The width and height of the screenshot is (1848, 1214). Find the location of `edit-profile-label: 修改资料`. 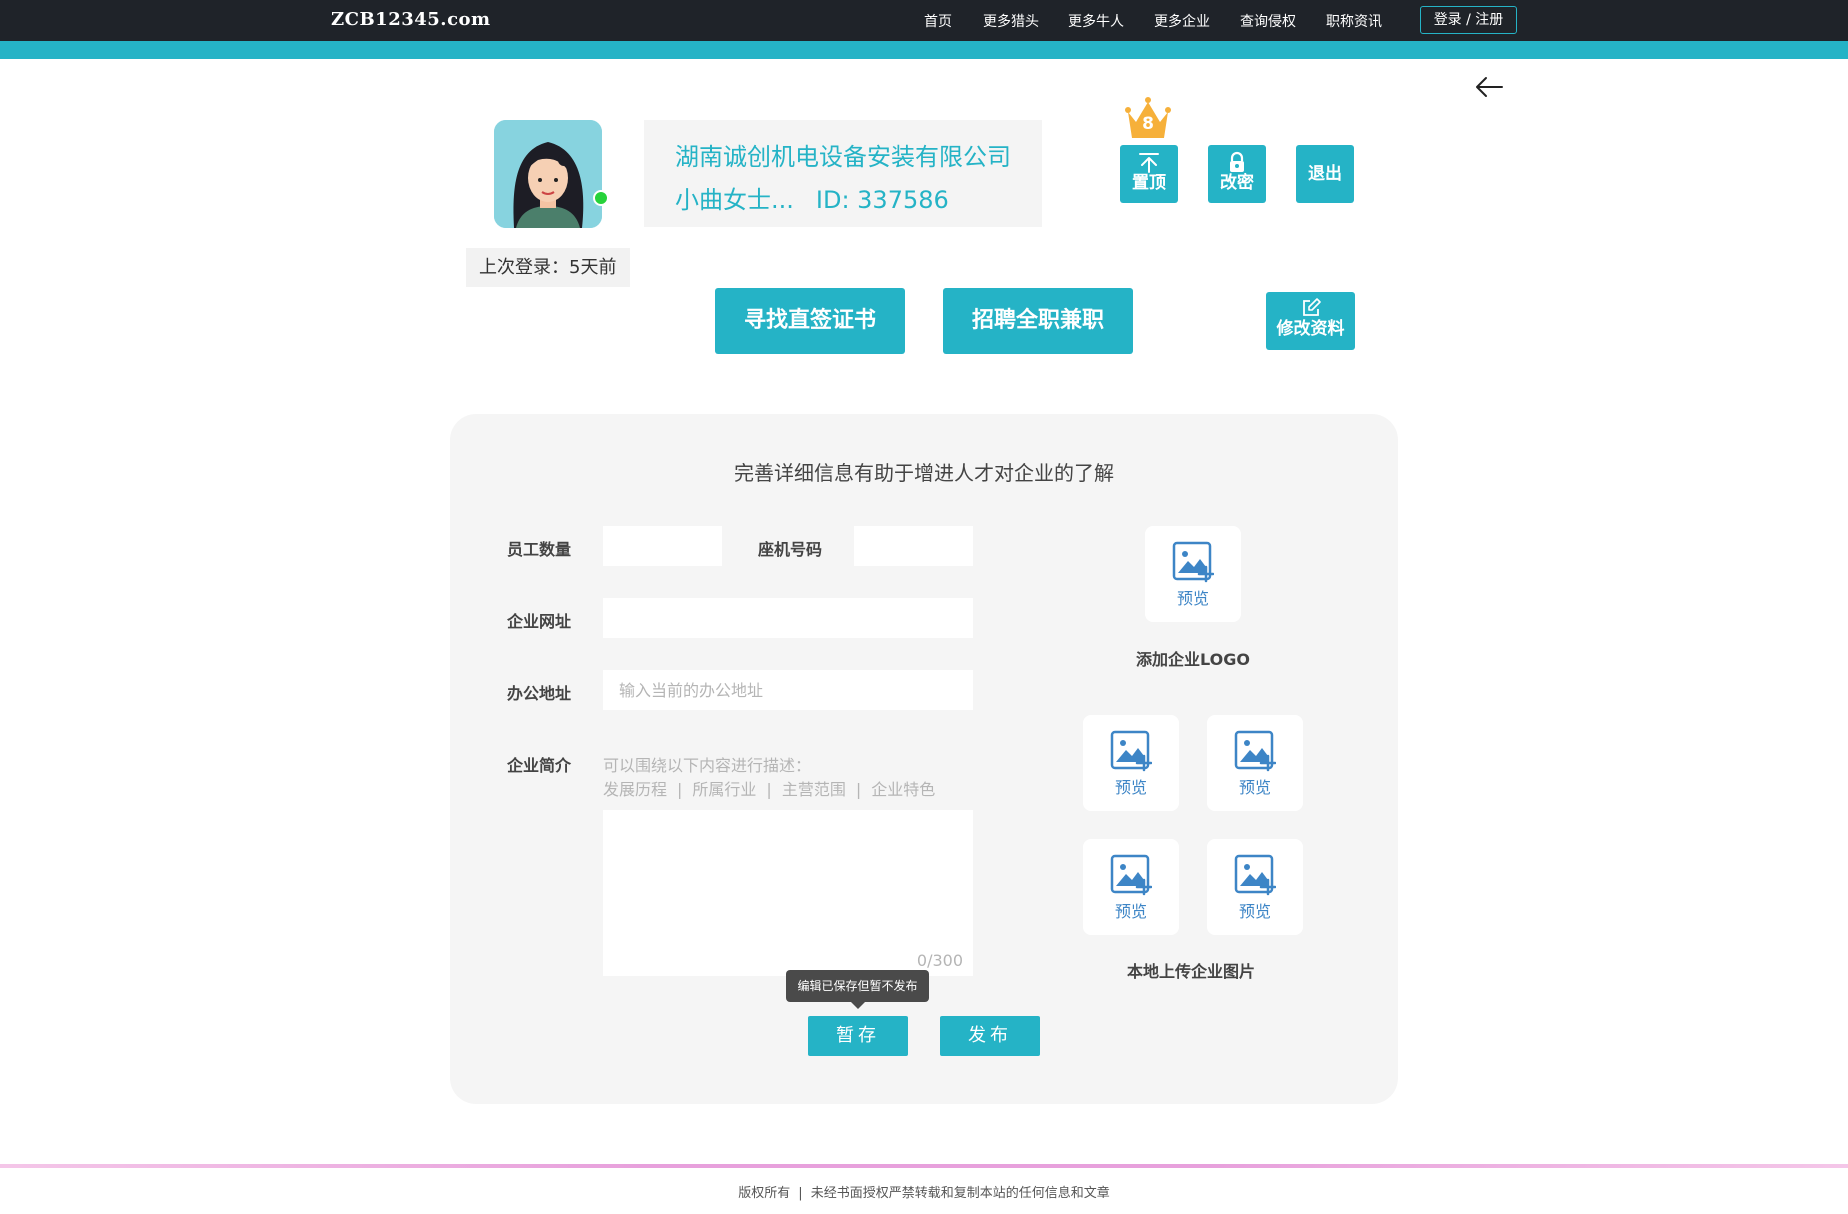

edit-profile-label: 修改资料 is located at coordinates (1310, 329).